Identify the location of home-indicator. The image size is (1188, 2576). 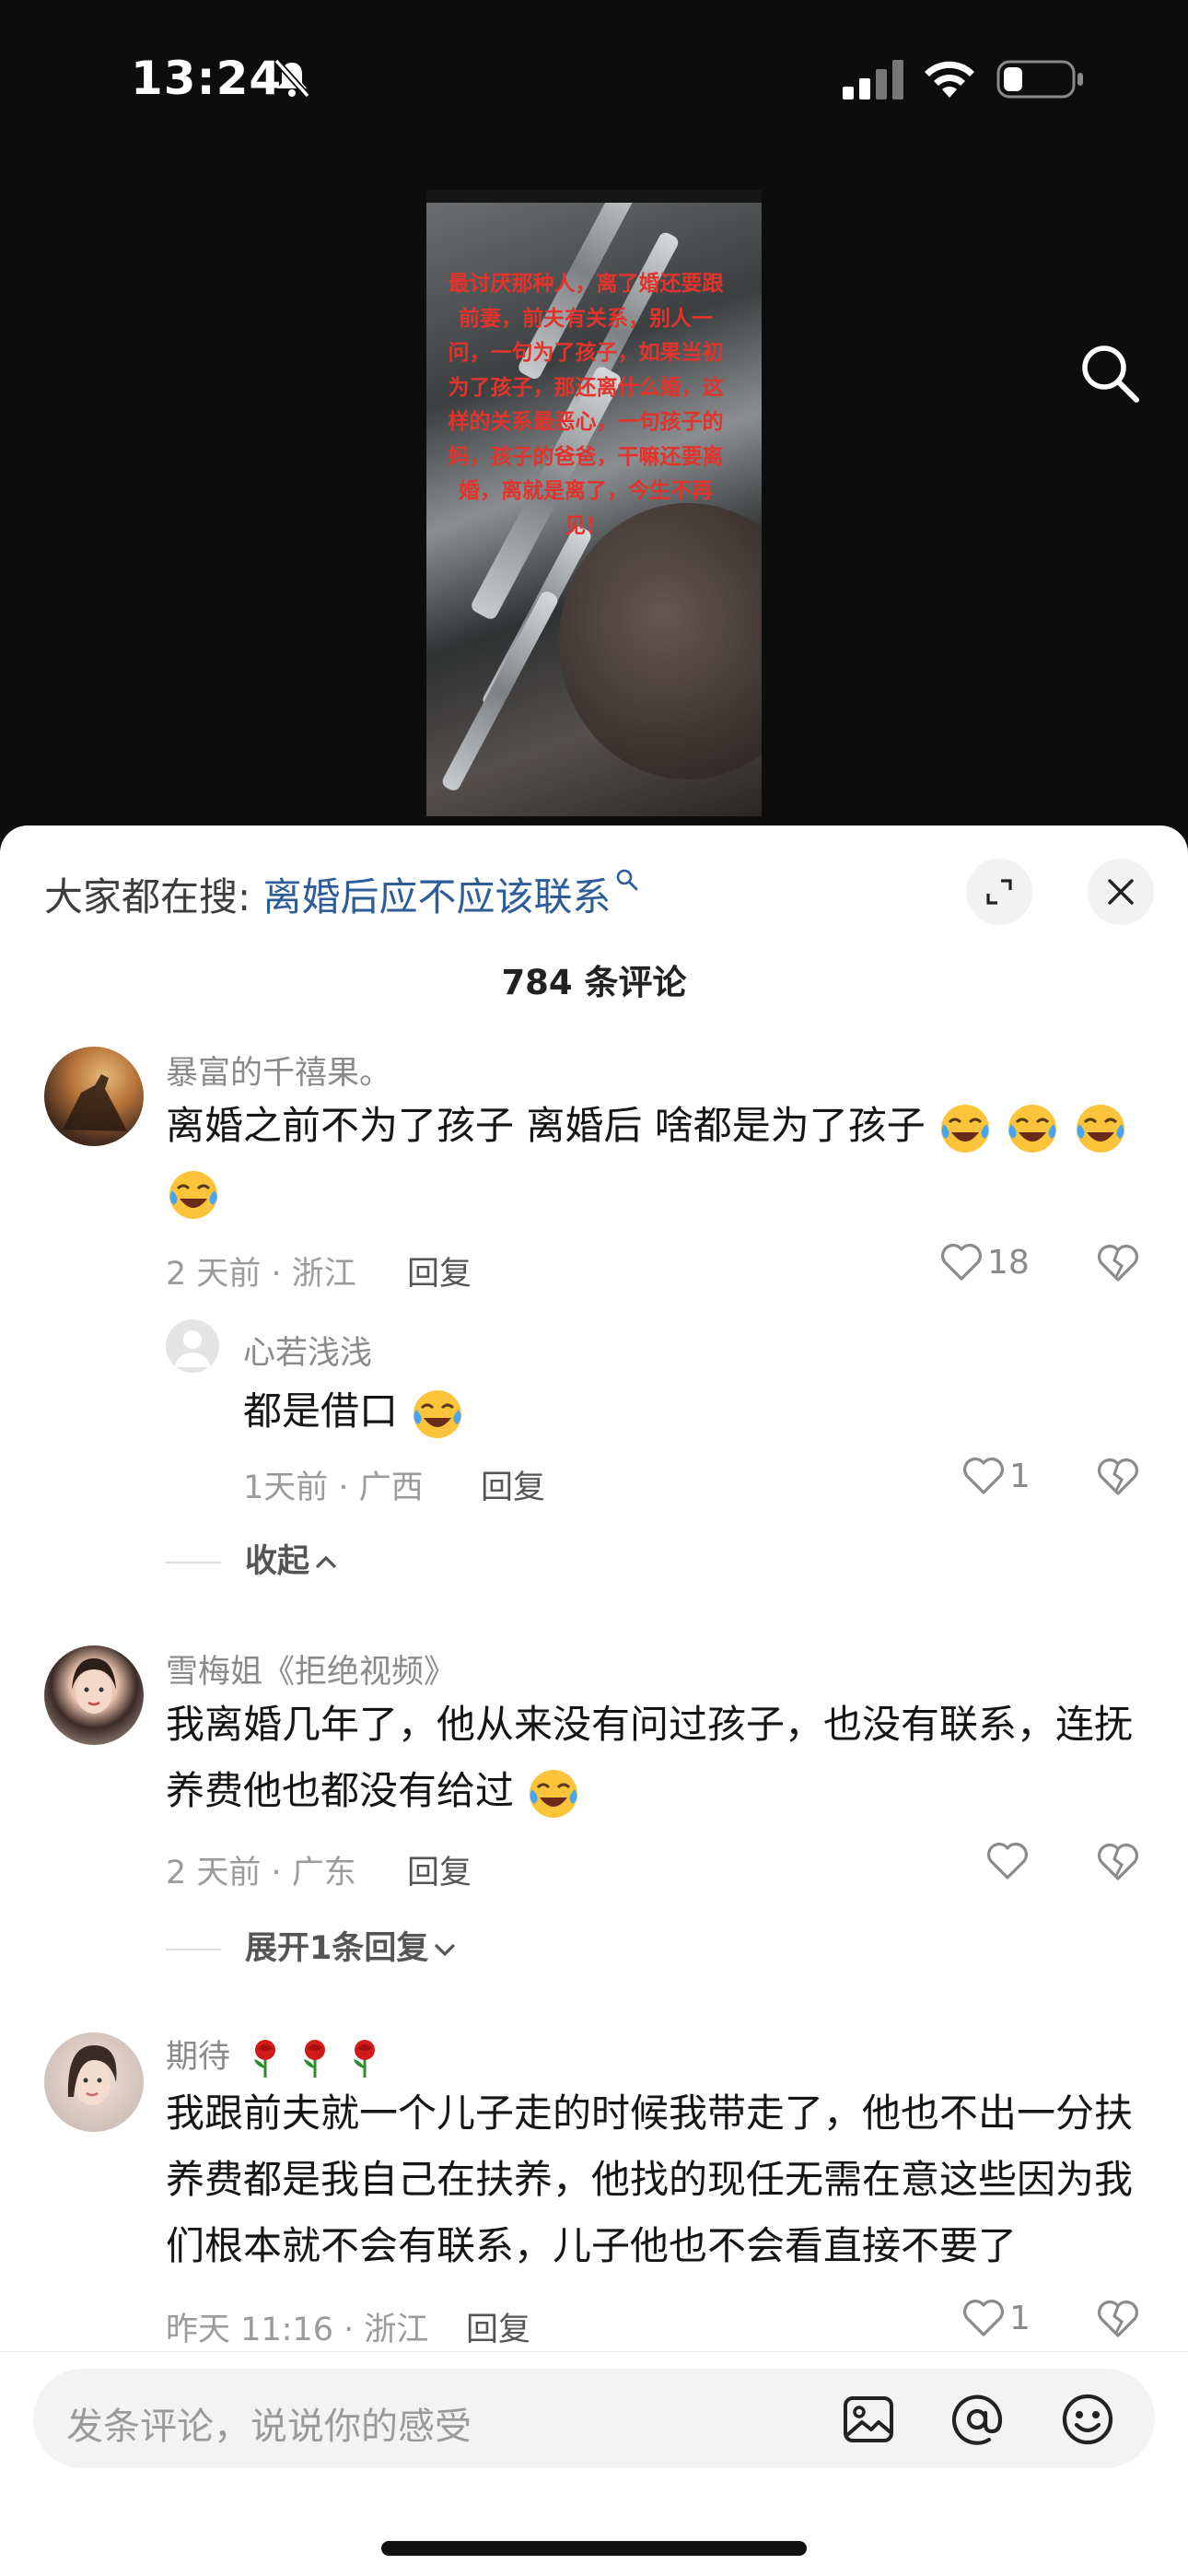
(594, 2548).